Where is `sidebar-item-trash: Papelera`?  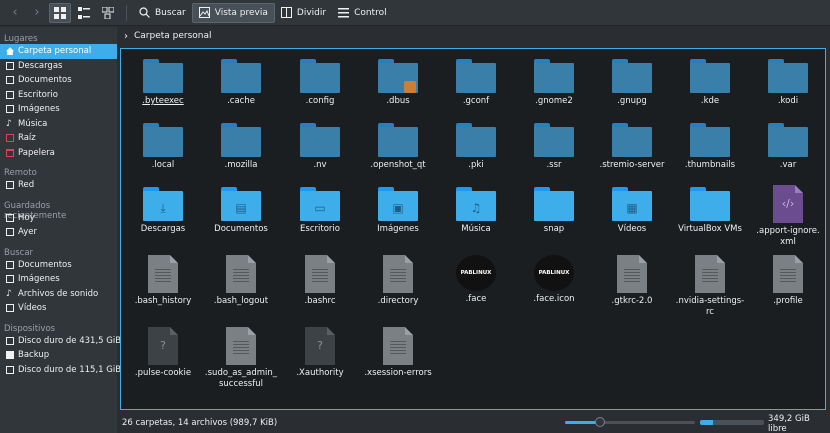 sidebar-item-trash: Papelera is located at coordinates (58, 153).